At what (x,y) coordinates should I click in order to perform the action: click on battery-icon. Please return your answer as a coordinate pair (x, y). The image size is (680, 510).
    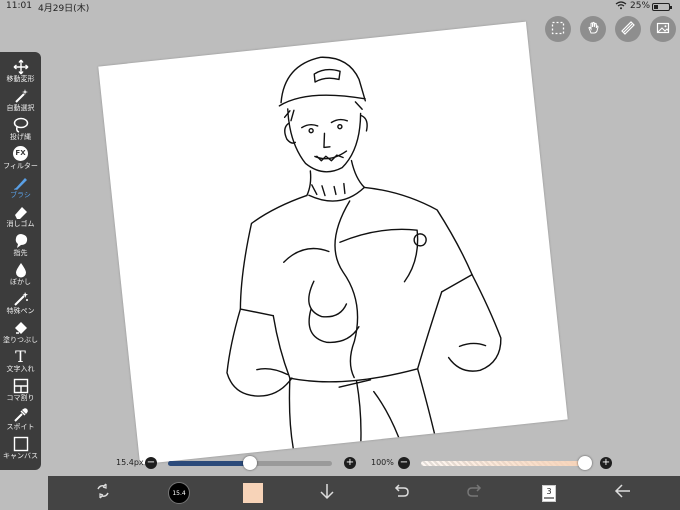
    Looking at the image, I should click on (662, 7).